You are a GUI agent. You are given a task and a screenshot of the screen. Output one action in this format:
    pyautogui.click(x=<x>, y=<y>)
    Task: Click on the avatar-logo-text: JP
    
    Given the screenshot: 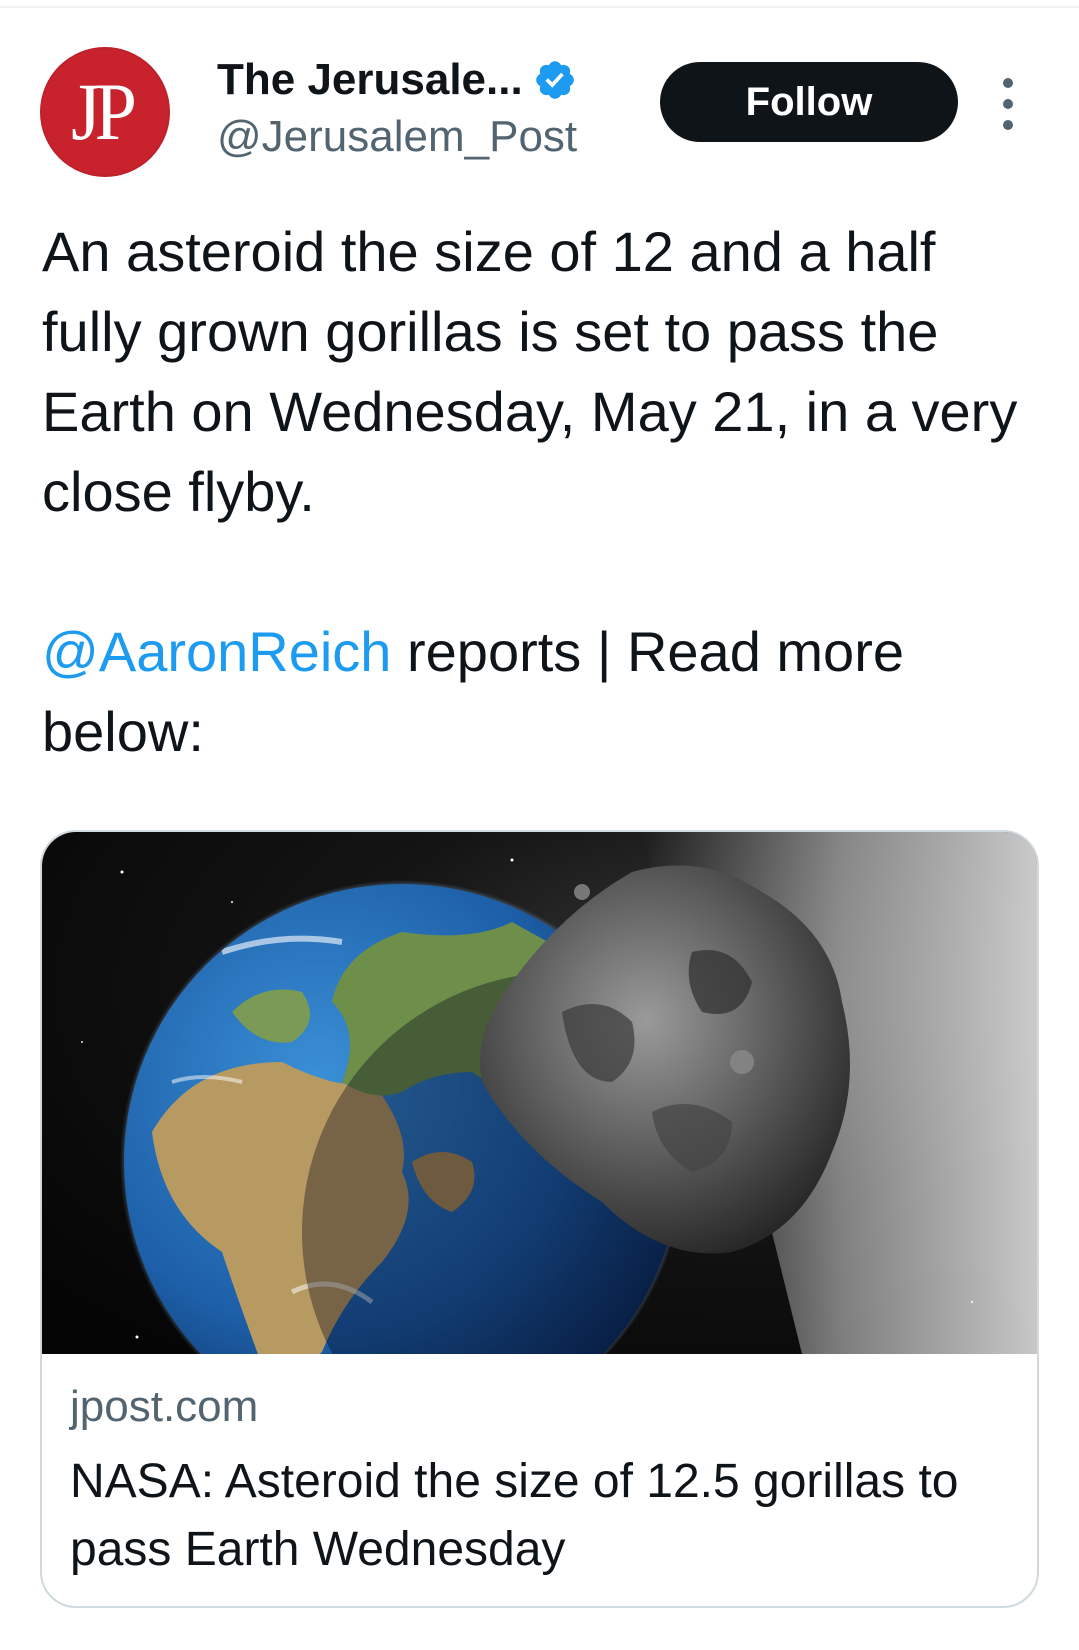 What is the action you would take?
    pyautogui.click(x=104, y=112)
    